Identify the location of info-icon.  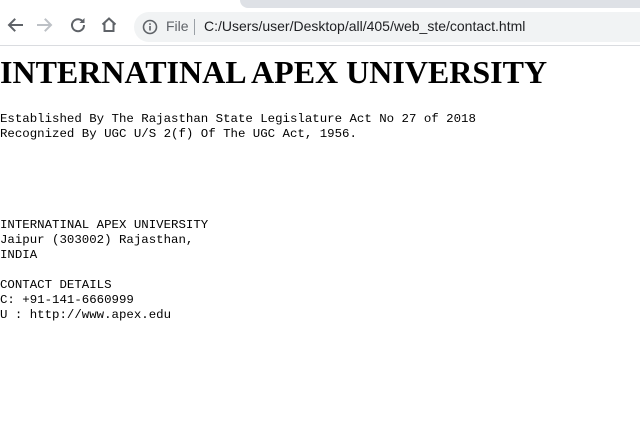
(150, 27).